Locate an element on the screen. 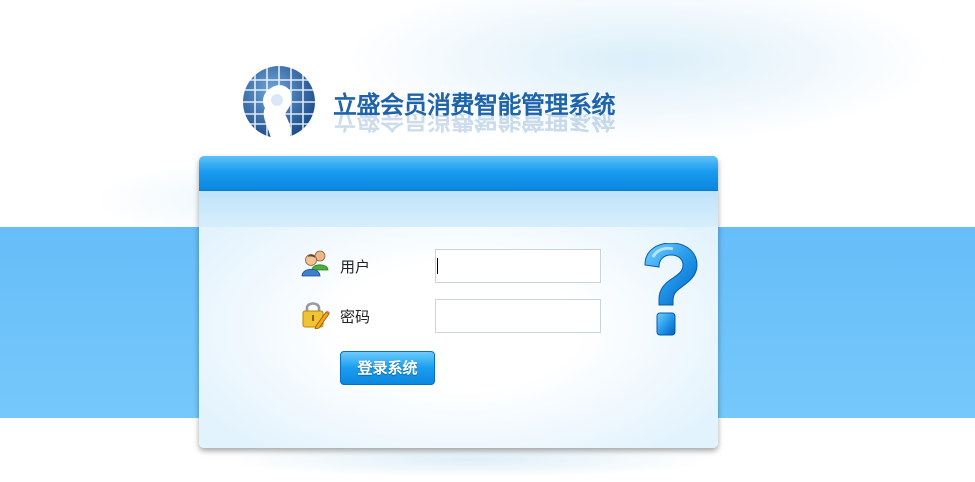 Image resolution: width=975 pixels, height=482 pixels. login-button: 登录系统 is located at coordinates (387, 368).